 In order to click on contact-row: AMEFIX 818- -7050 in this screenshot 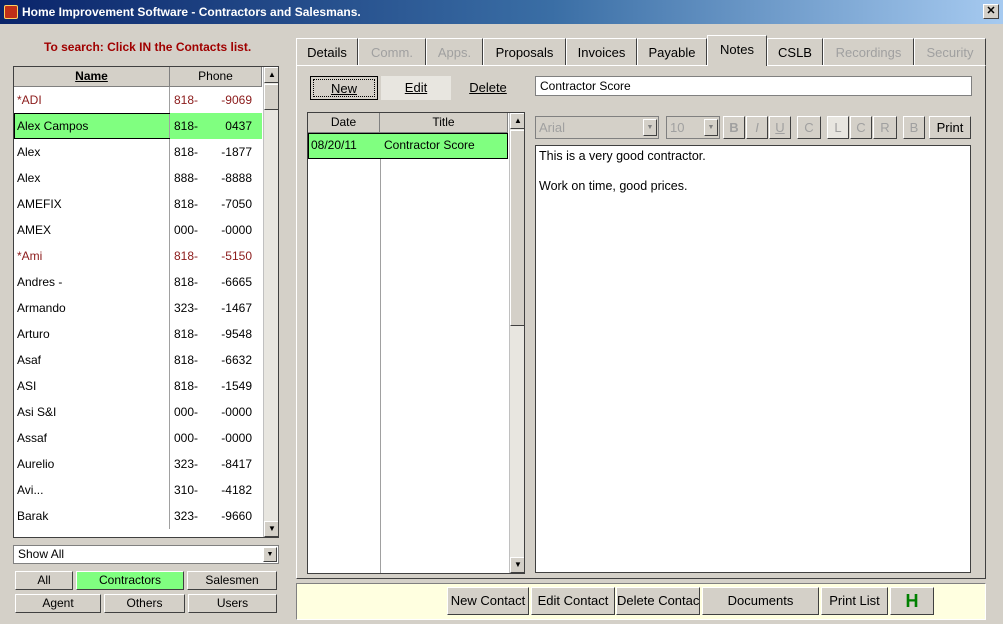, I will do `click(138, 204)`.